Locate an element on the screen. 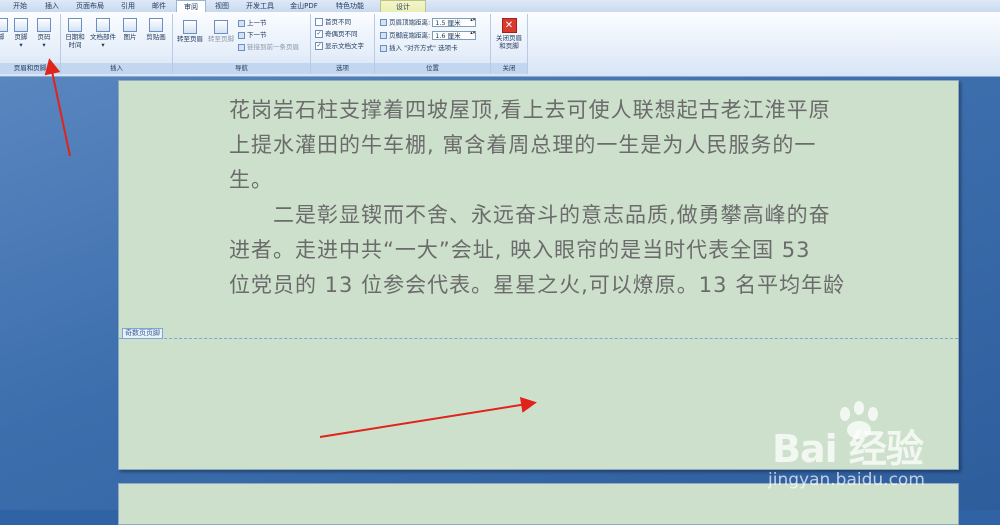 Image resolution: width=1000 pixels, height=525 pixels. clip-art-icon is located at coordinates (156, 25).